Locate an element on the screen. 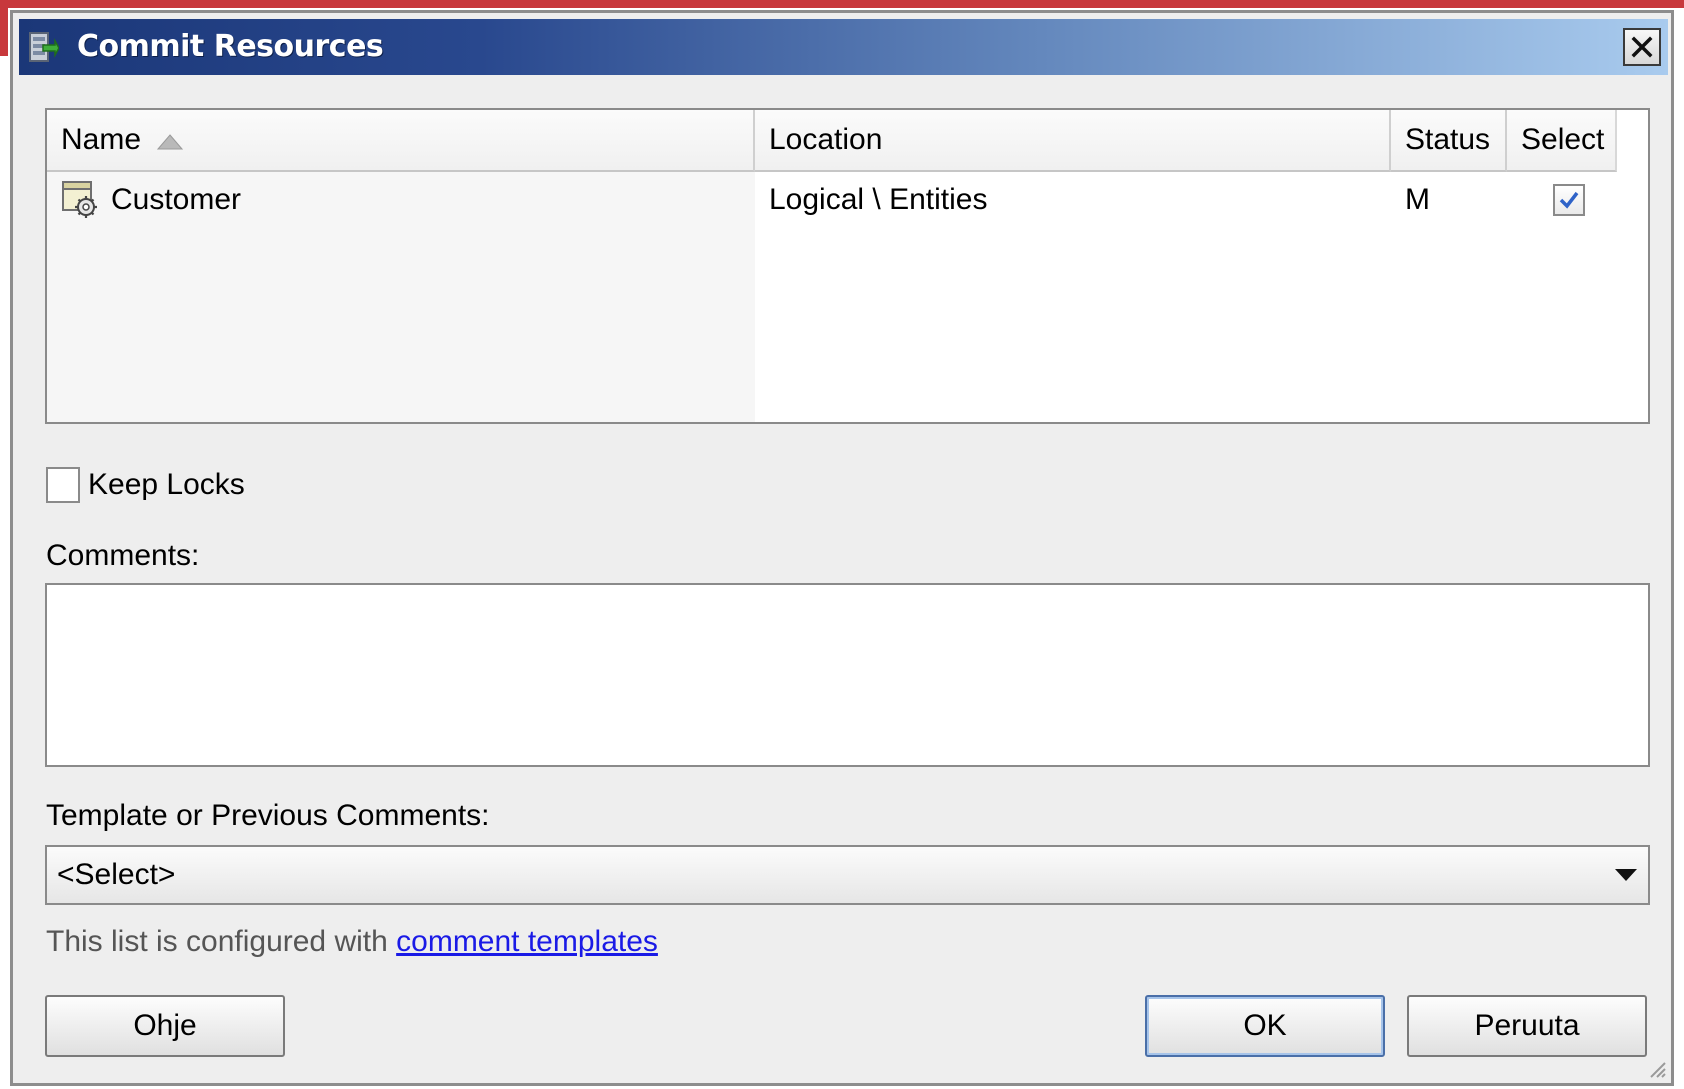 Image resolution: width=1684 pixels, height=1089 pixels. template-select-value: <Select> is located at coordinates (116, 874).